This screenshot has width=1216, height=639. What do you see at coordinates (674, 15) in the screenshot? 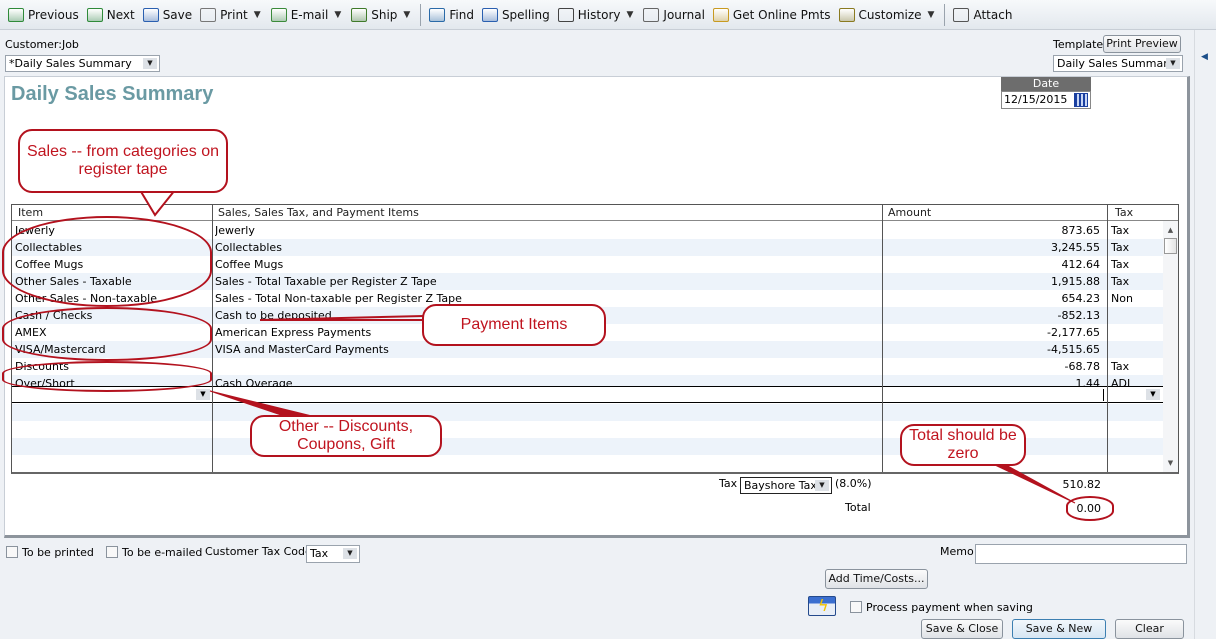
I see `toolbar-journal-button: Journal` at bounding box center [674, 15].